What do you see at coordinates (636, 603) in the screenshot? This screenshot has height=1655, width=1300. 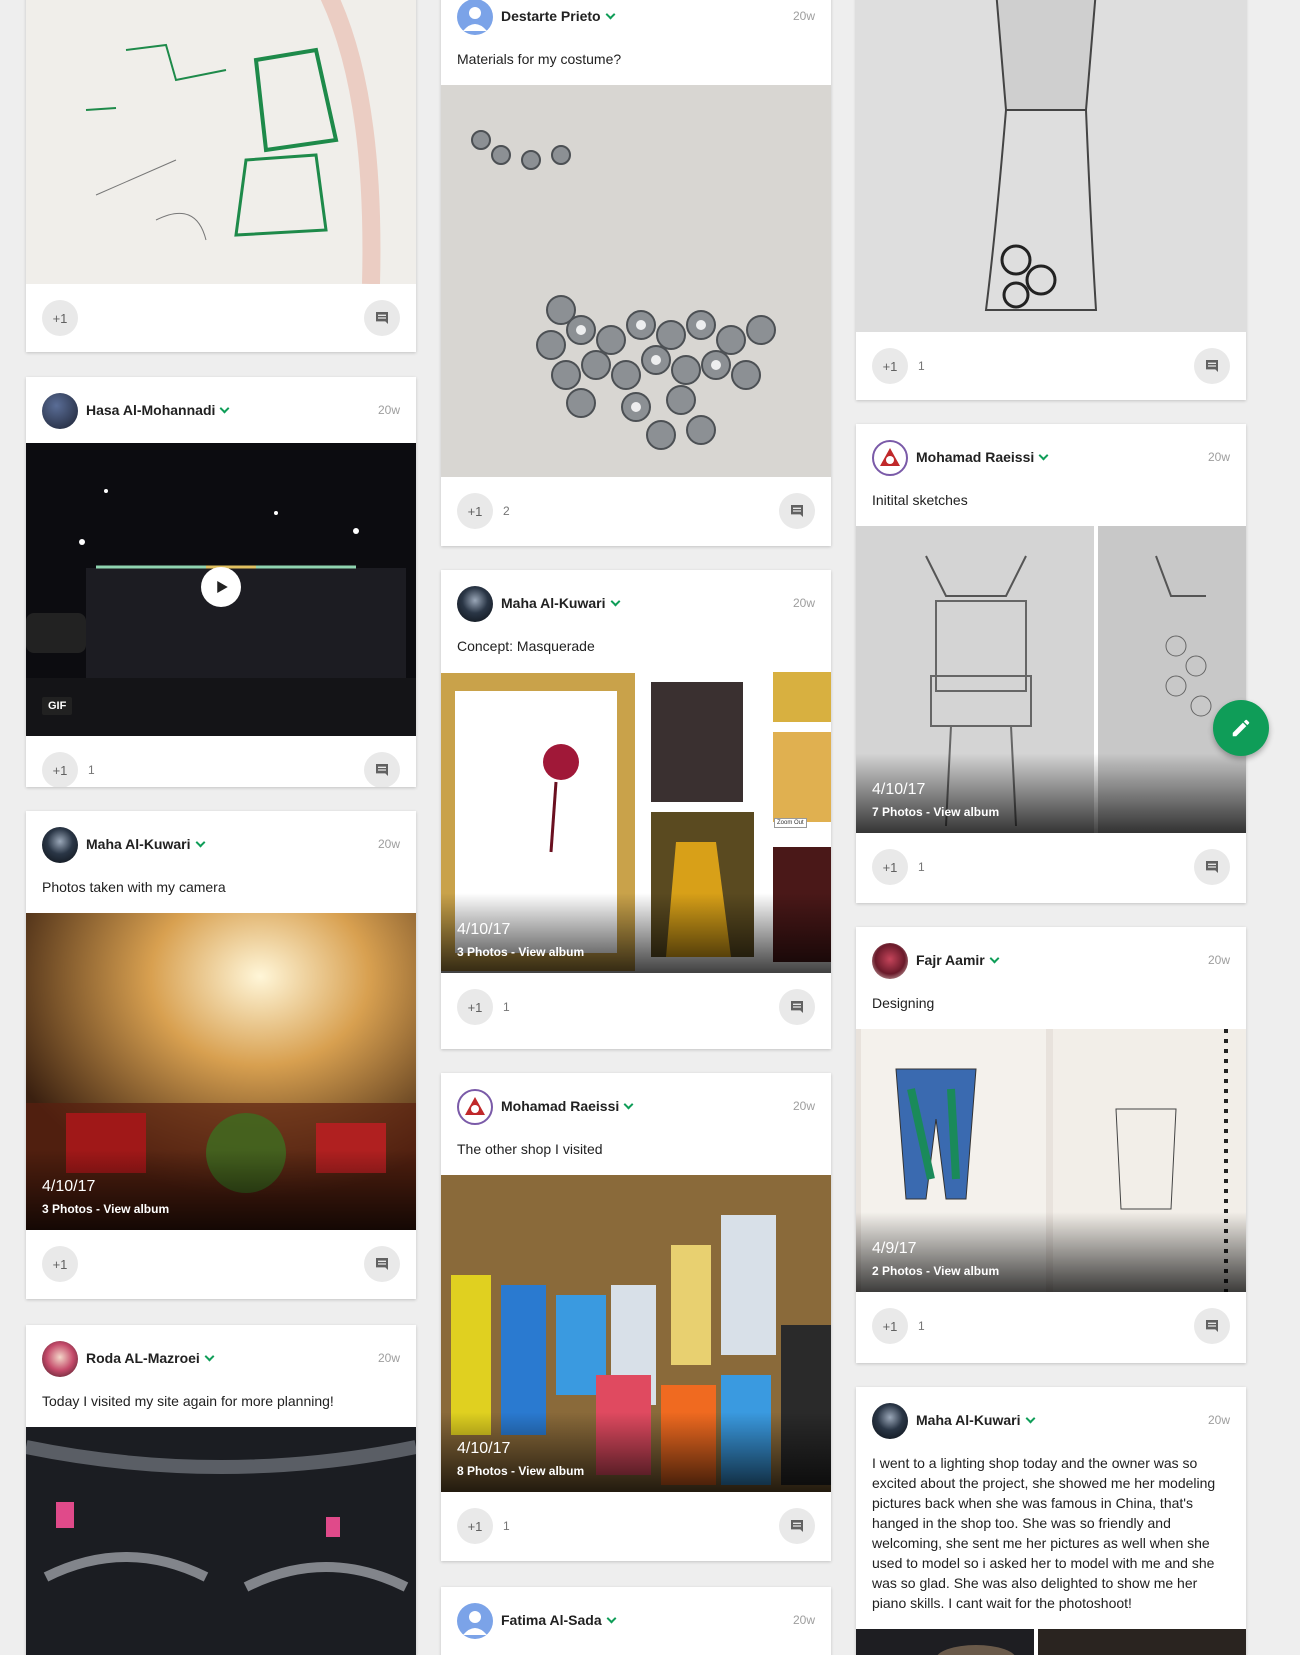 I see `post-header: Maha Al-Kuwari 20w` at bounding box center [636, 603].